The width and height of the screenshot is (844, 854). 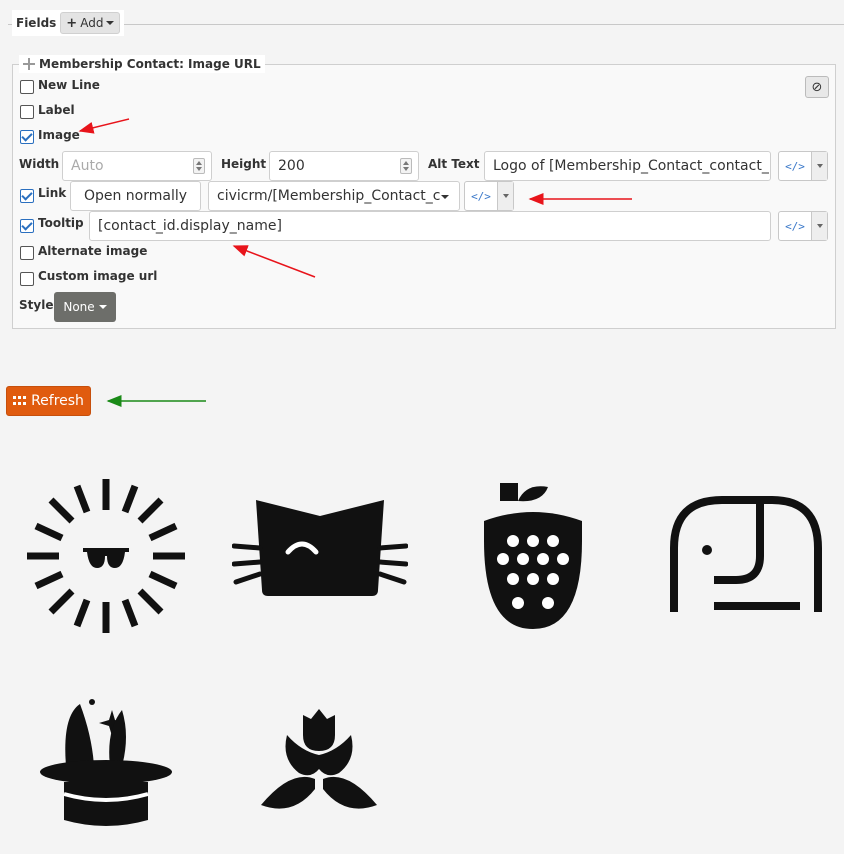 What do you see at coordinates (106, 556) in the screenshot?
I see `sun-with-sunglasses-logo` at bounding box center [106, 556].